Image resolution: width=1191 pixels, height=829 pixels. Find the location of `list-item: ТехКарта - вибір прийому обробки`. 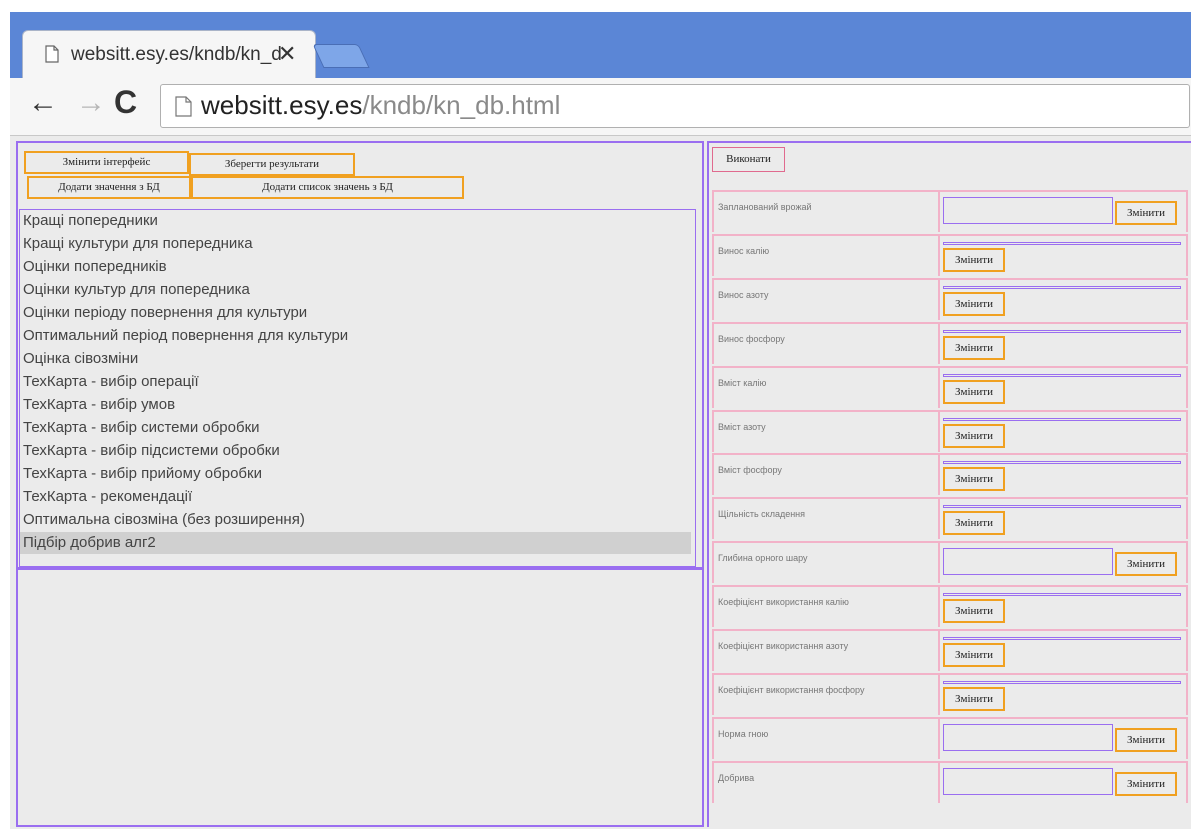

list-item: ТехКарта - вибір прийому обробки is located at coordinates (356, 474).